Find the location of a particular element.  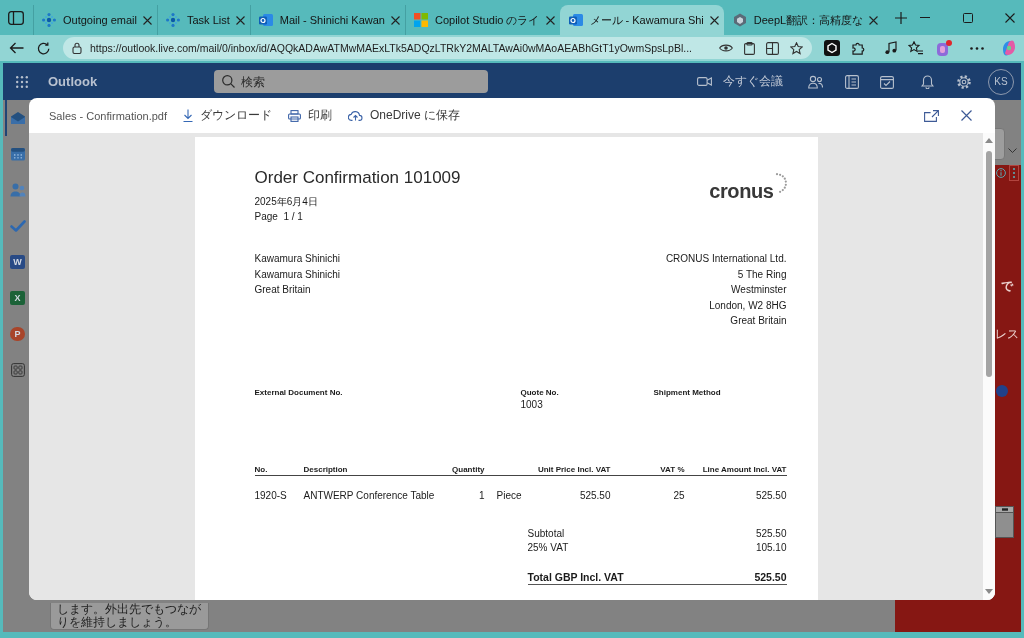

maximize-icon is located at coordinates (968, 17).